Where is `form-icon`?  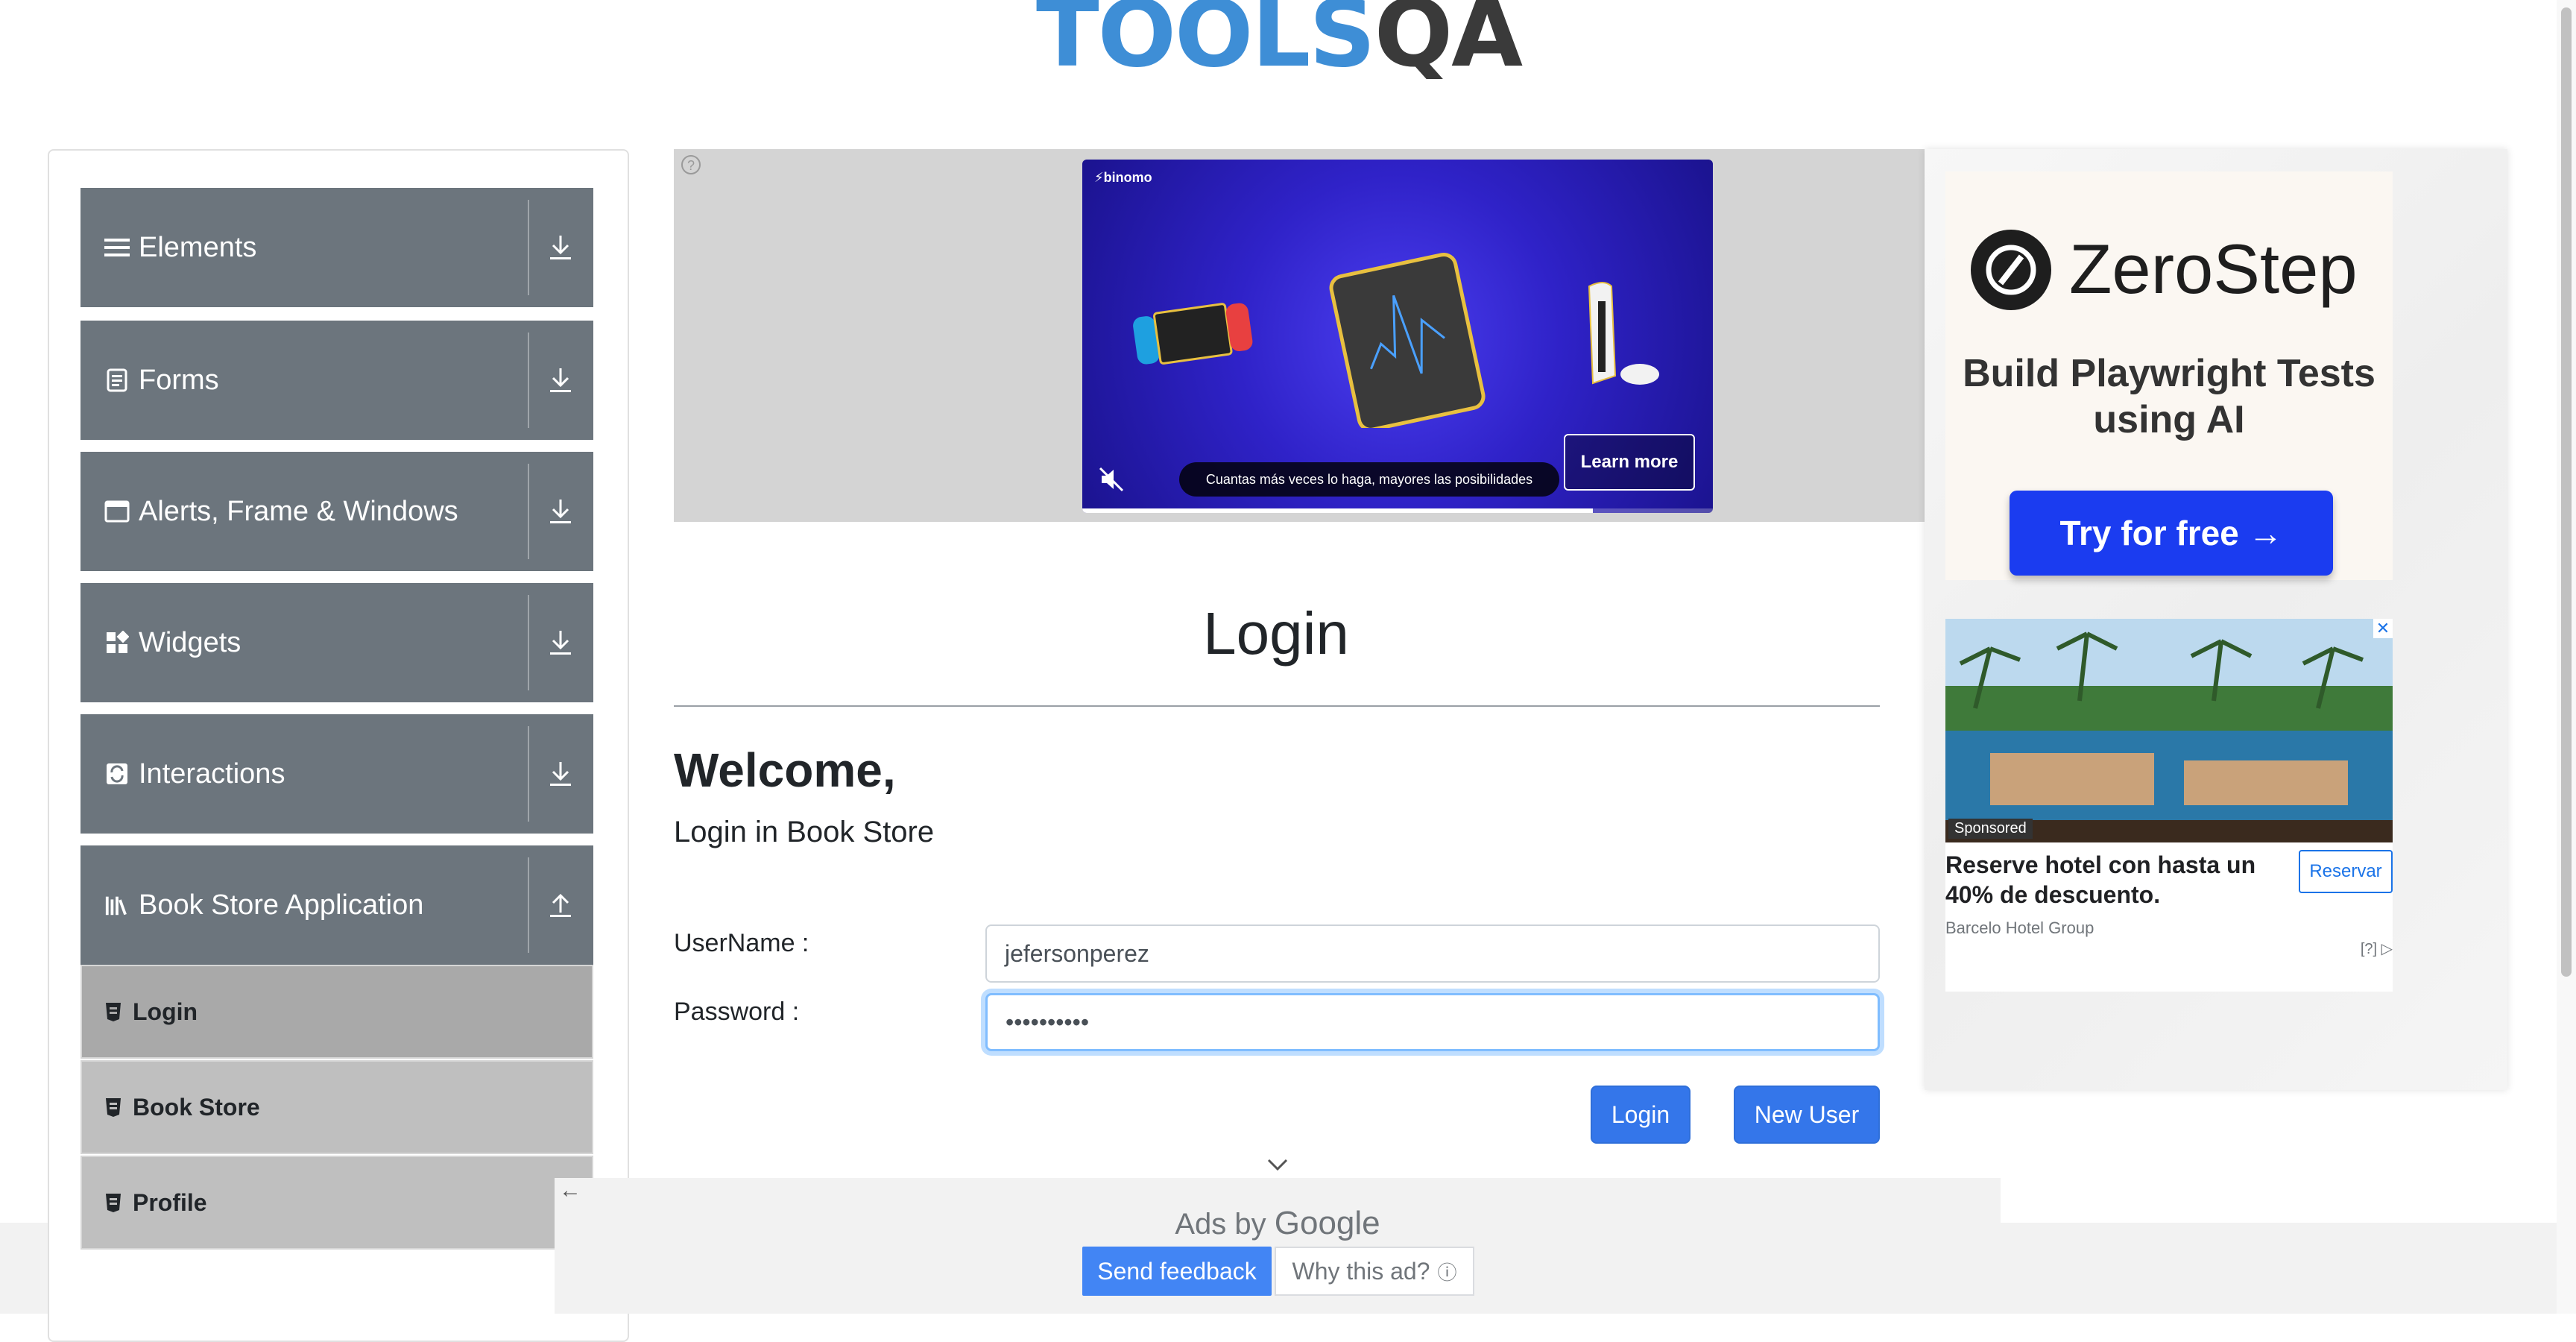
form-icon is located at coordinates (117, 380).